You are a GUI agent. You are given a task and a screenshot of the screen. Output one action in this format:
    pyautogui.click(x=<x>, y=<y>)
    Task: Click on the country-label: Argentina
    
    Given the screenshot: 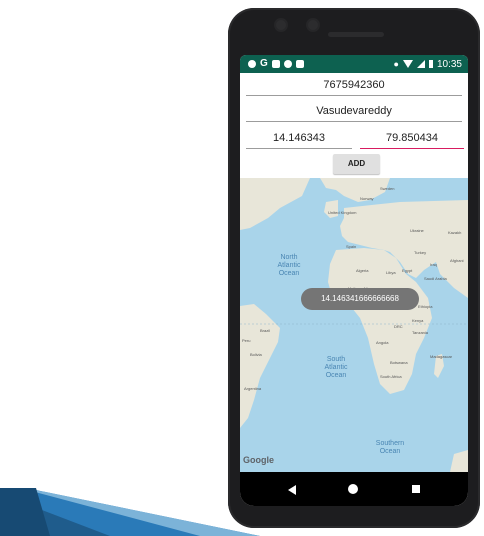 What is the action you would take?
    pyautogui.click(x=253, y=388)
    